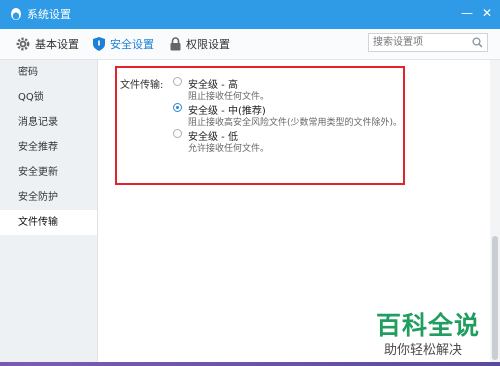  What do you see at coordinates (208, 44) in the screenshot?
I see `tab-label: 权限设置` at bounding box center [208, 44].